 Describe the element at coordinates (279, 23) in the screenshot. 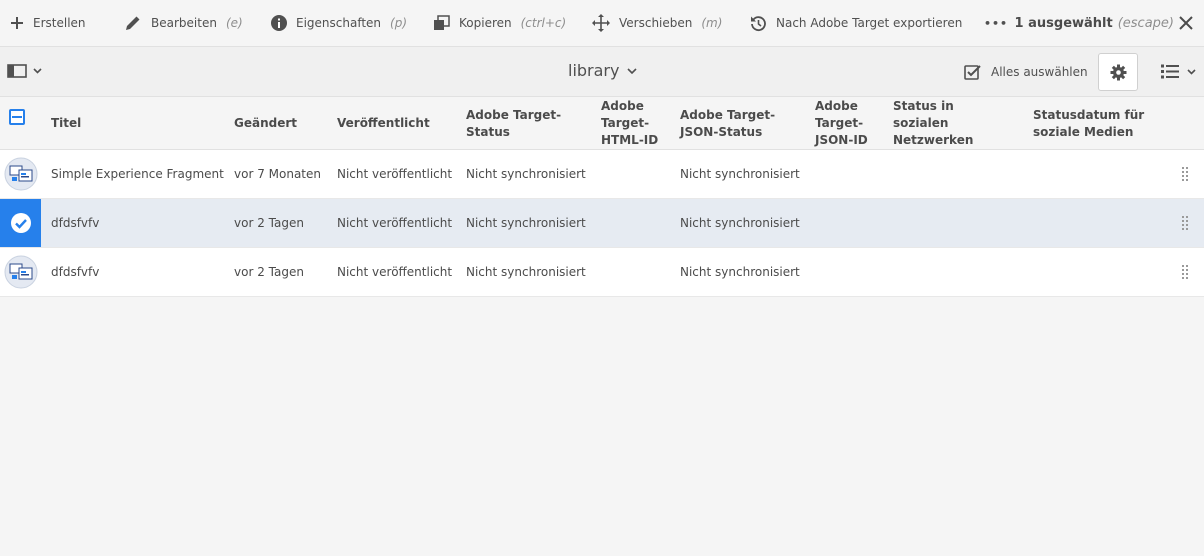

I see `info-icon` at that location.